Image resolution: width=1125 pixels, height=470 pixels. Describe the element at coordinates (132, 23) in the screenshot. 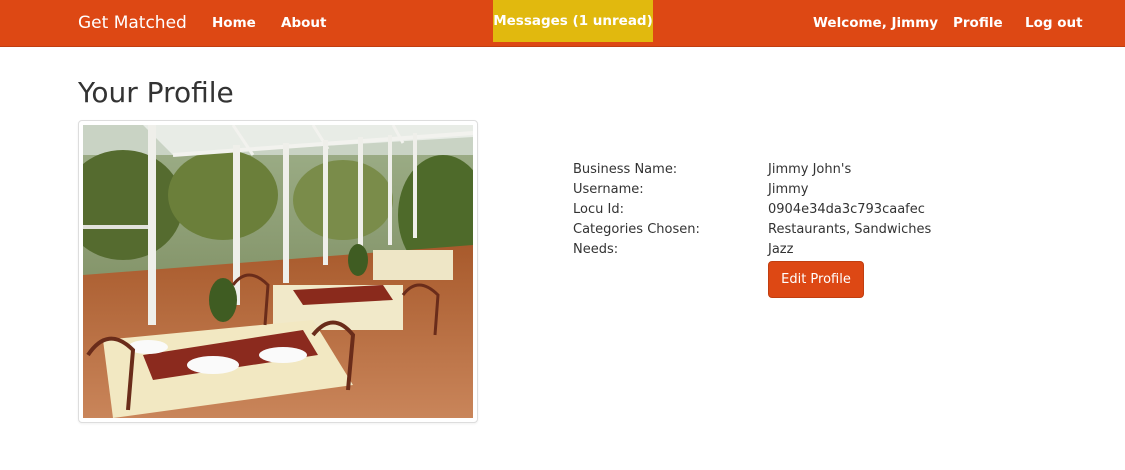

I see `brand-link: Get Matched` at that location.